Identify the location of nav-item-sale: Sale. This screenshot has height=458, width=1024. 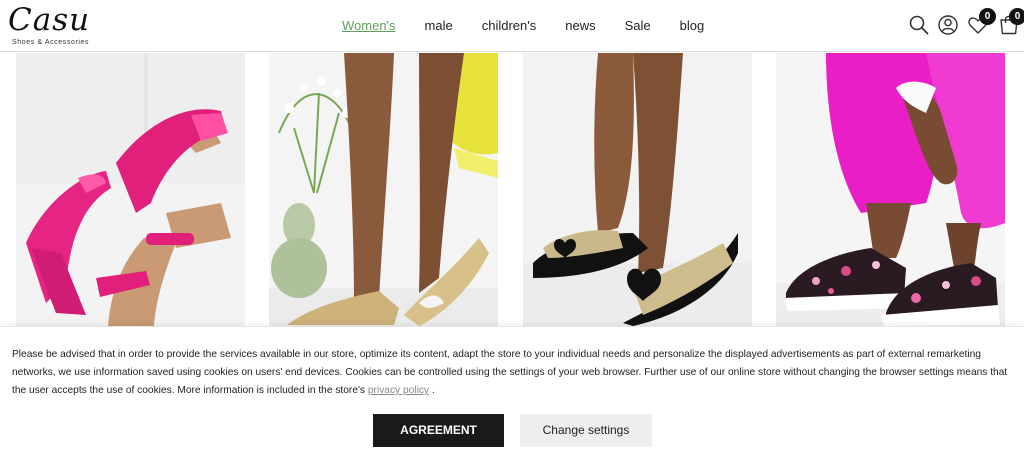
(638, 27).